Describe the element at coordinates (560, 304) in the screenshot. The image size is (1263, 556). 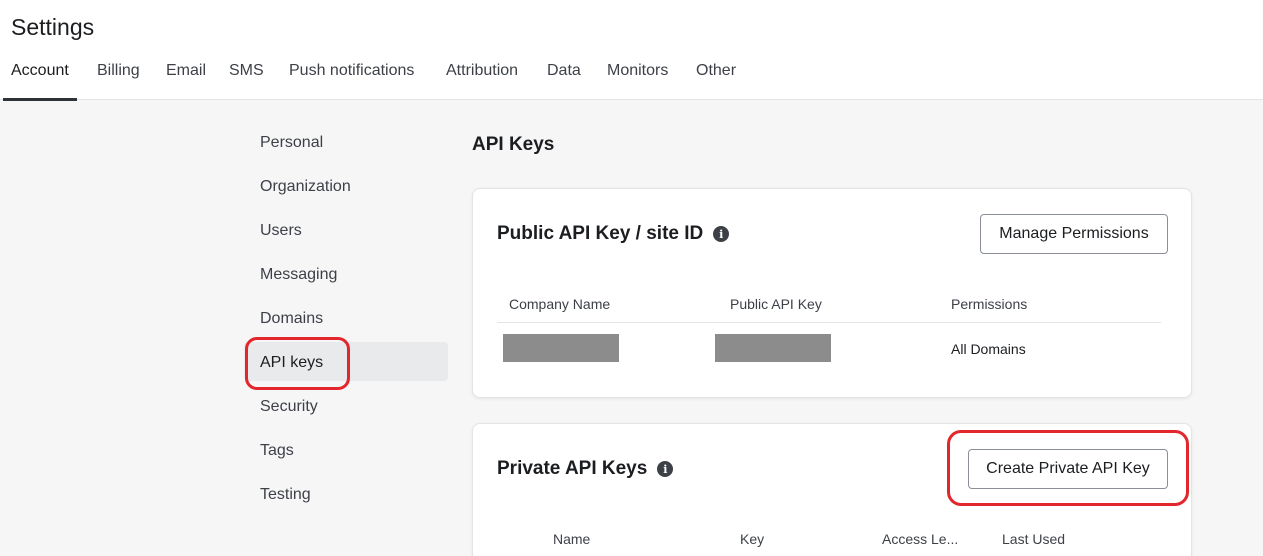
I see `column-header-company-name: Company Name` at that location.